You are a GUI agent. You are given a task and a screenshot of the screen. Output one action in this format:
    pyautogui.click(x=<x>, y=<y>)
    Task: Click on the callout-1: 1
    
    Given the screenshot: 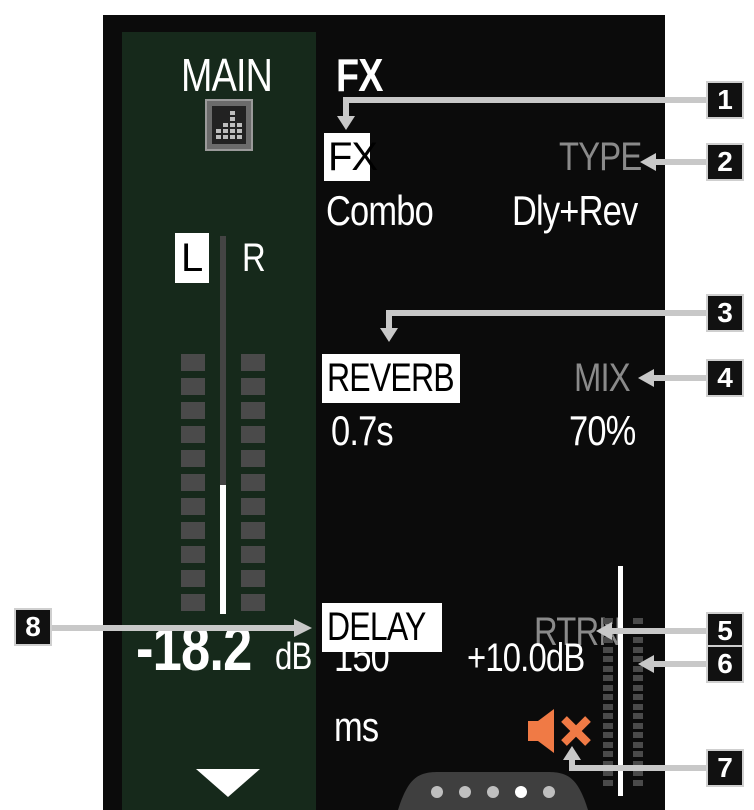 What is the action you would take?
    pyautogui.click(x=725, y=100)
    